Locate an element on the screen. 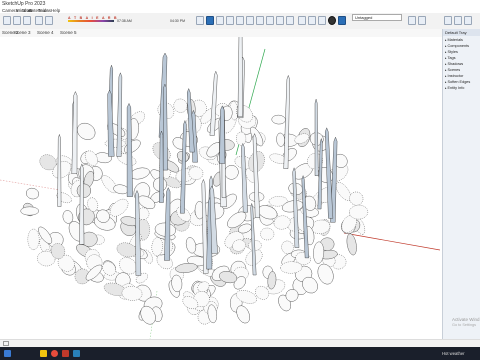  tray-toggle-icon is located at coordinates (448, 20).